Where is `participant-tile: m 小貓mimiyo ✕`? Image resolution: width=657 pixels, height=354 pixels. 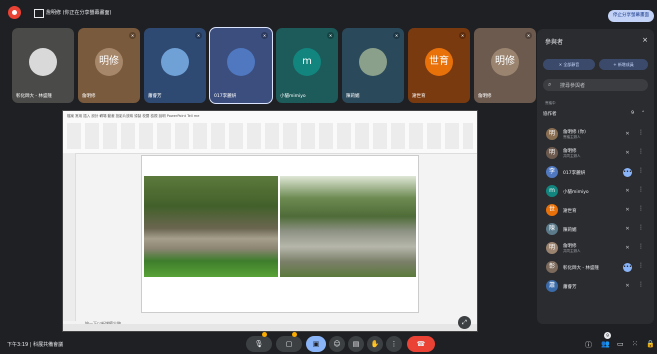 participant-tile: m 小貓mimiyo ✕ is located at coordinates (307, 65).